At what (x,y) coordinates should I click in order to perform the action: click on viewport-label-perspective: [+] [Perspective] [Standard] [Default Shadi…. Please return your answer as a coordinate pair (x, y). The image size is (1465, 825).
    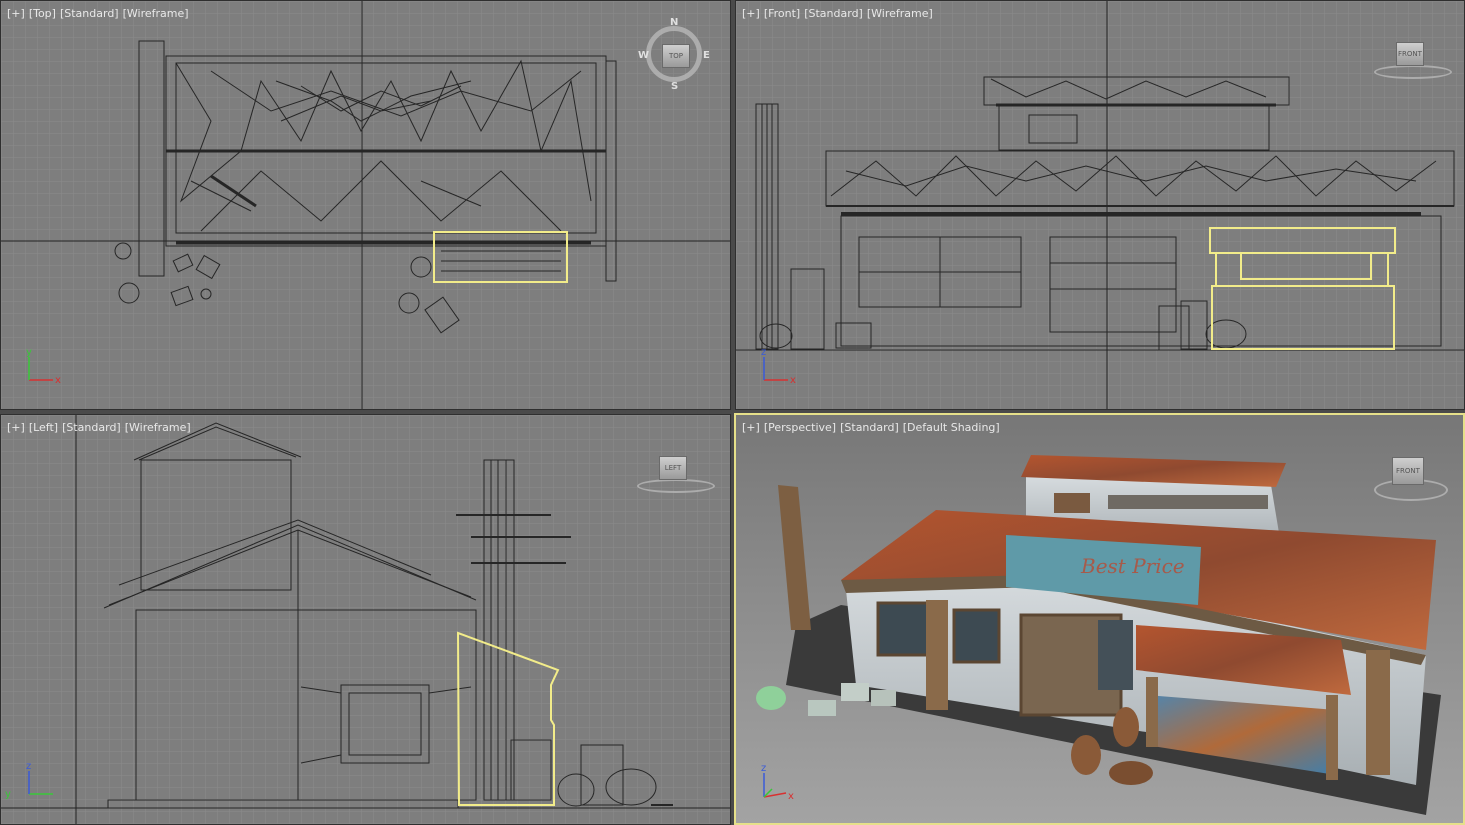
    Looking at the image, I should click on (873, 427).